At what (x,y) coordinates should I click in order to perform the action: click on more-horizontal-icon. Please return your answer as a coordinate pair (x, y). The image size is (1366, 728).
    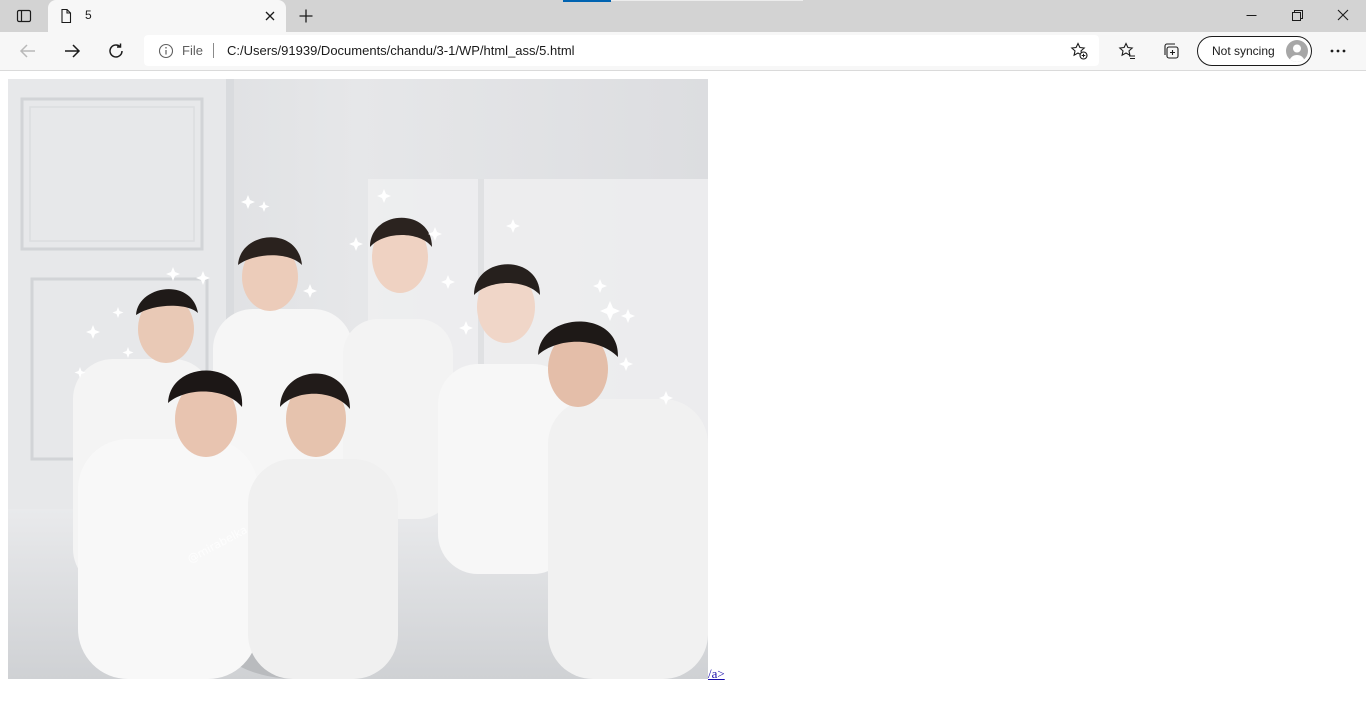
    Looking at the image, I should click on (1338, 51).